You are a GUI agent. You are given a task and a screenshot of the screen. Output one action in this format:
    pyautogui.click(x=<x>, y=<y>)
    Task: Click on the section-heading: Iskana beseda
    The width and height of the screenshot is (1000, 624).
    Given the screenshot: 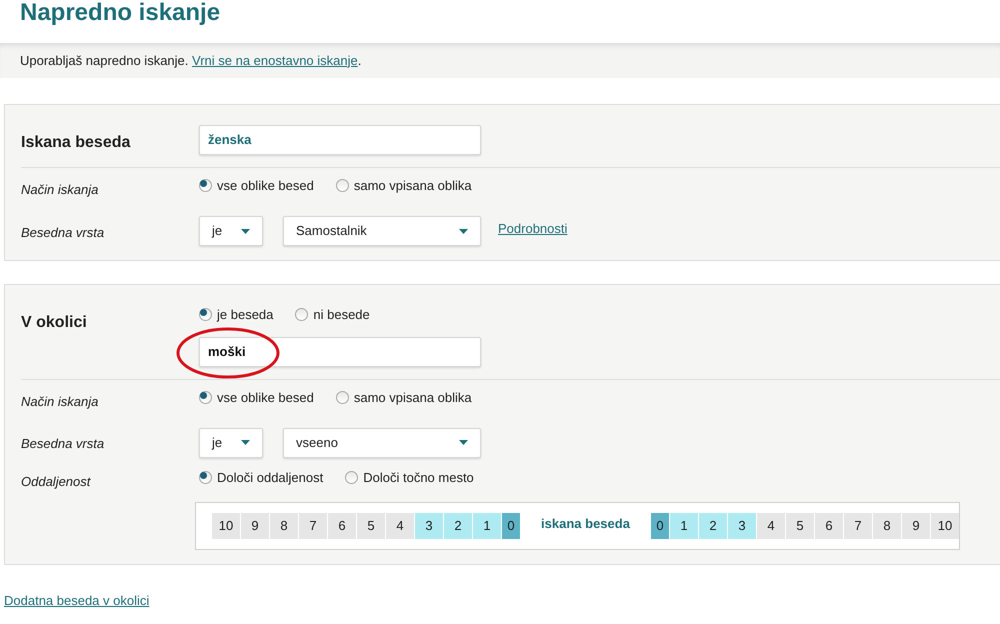 What is the action you would take?
    pyautogui.click(x=76, y=143)
    